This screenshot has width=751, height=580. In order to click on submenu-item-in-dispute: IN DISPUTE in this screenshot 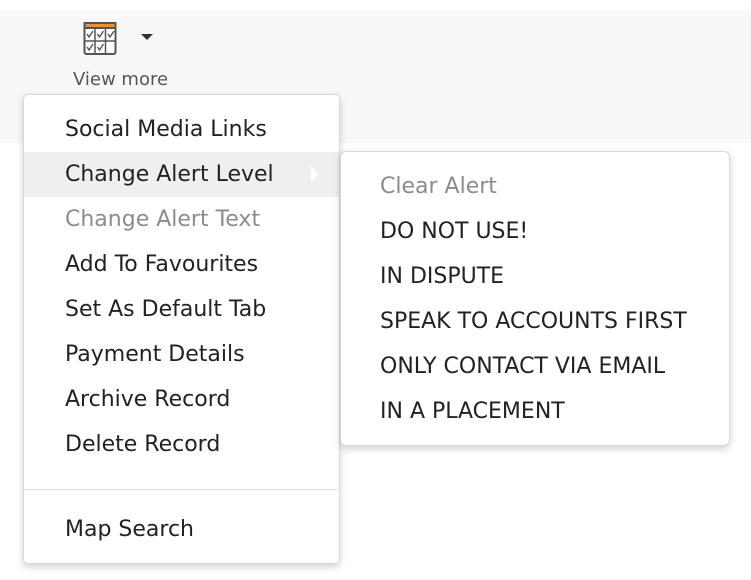, I will do `click(535, 276)`.